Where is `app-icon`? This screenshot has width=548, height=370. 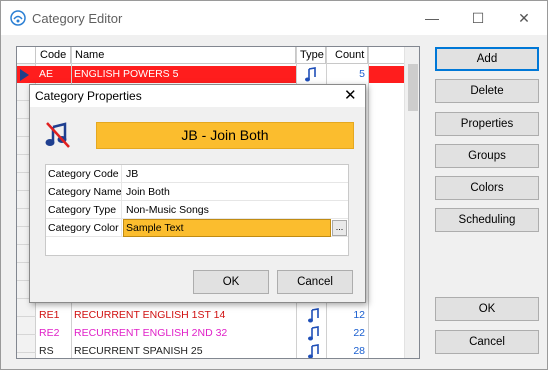
app-icon is located at coordinates (18, 18).